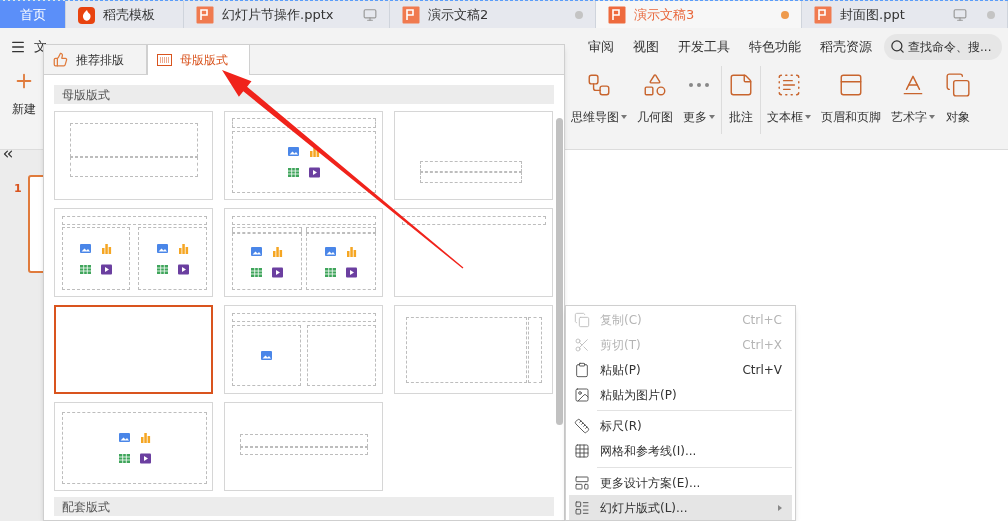 The width and height of the screenshot is (1008, 521). What do you see at coordinates (125, 15) in the screenshot?
I see `template-tab: 稻壳模板` at bounding box center [125, 15].